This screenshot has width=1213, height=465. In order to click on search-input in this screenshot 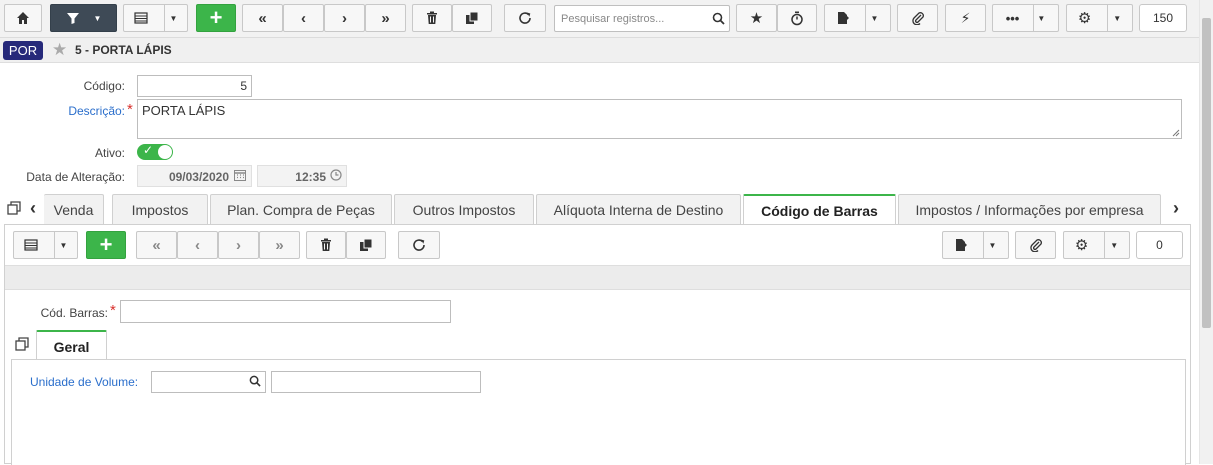, I will do `click(630, 18)`.